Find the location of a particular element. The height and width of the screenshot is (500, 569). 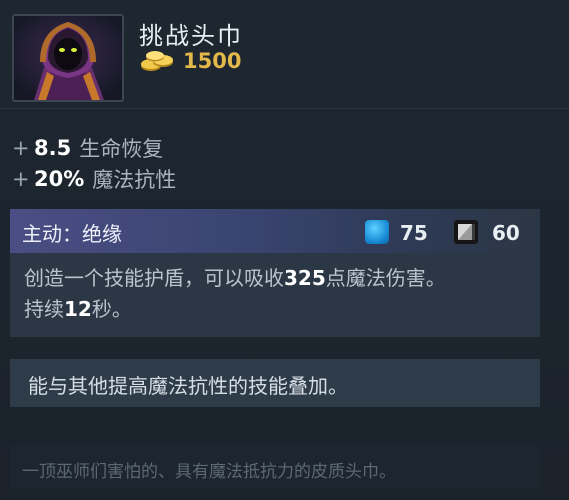

stacking-note: 能与其他提高魔法抗性的技能叠加。 is located at coordinates (275, 383).